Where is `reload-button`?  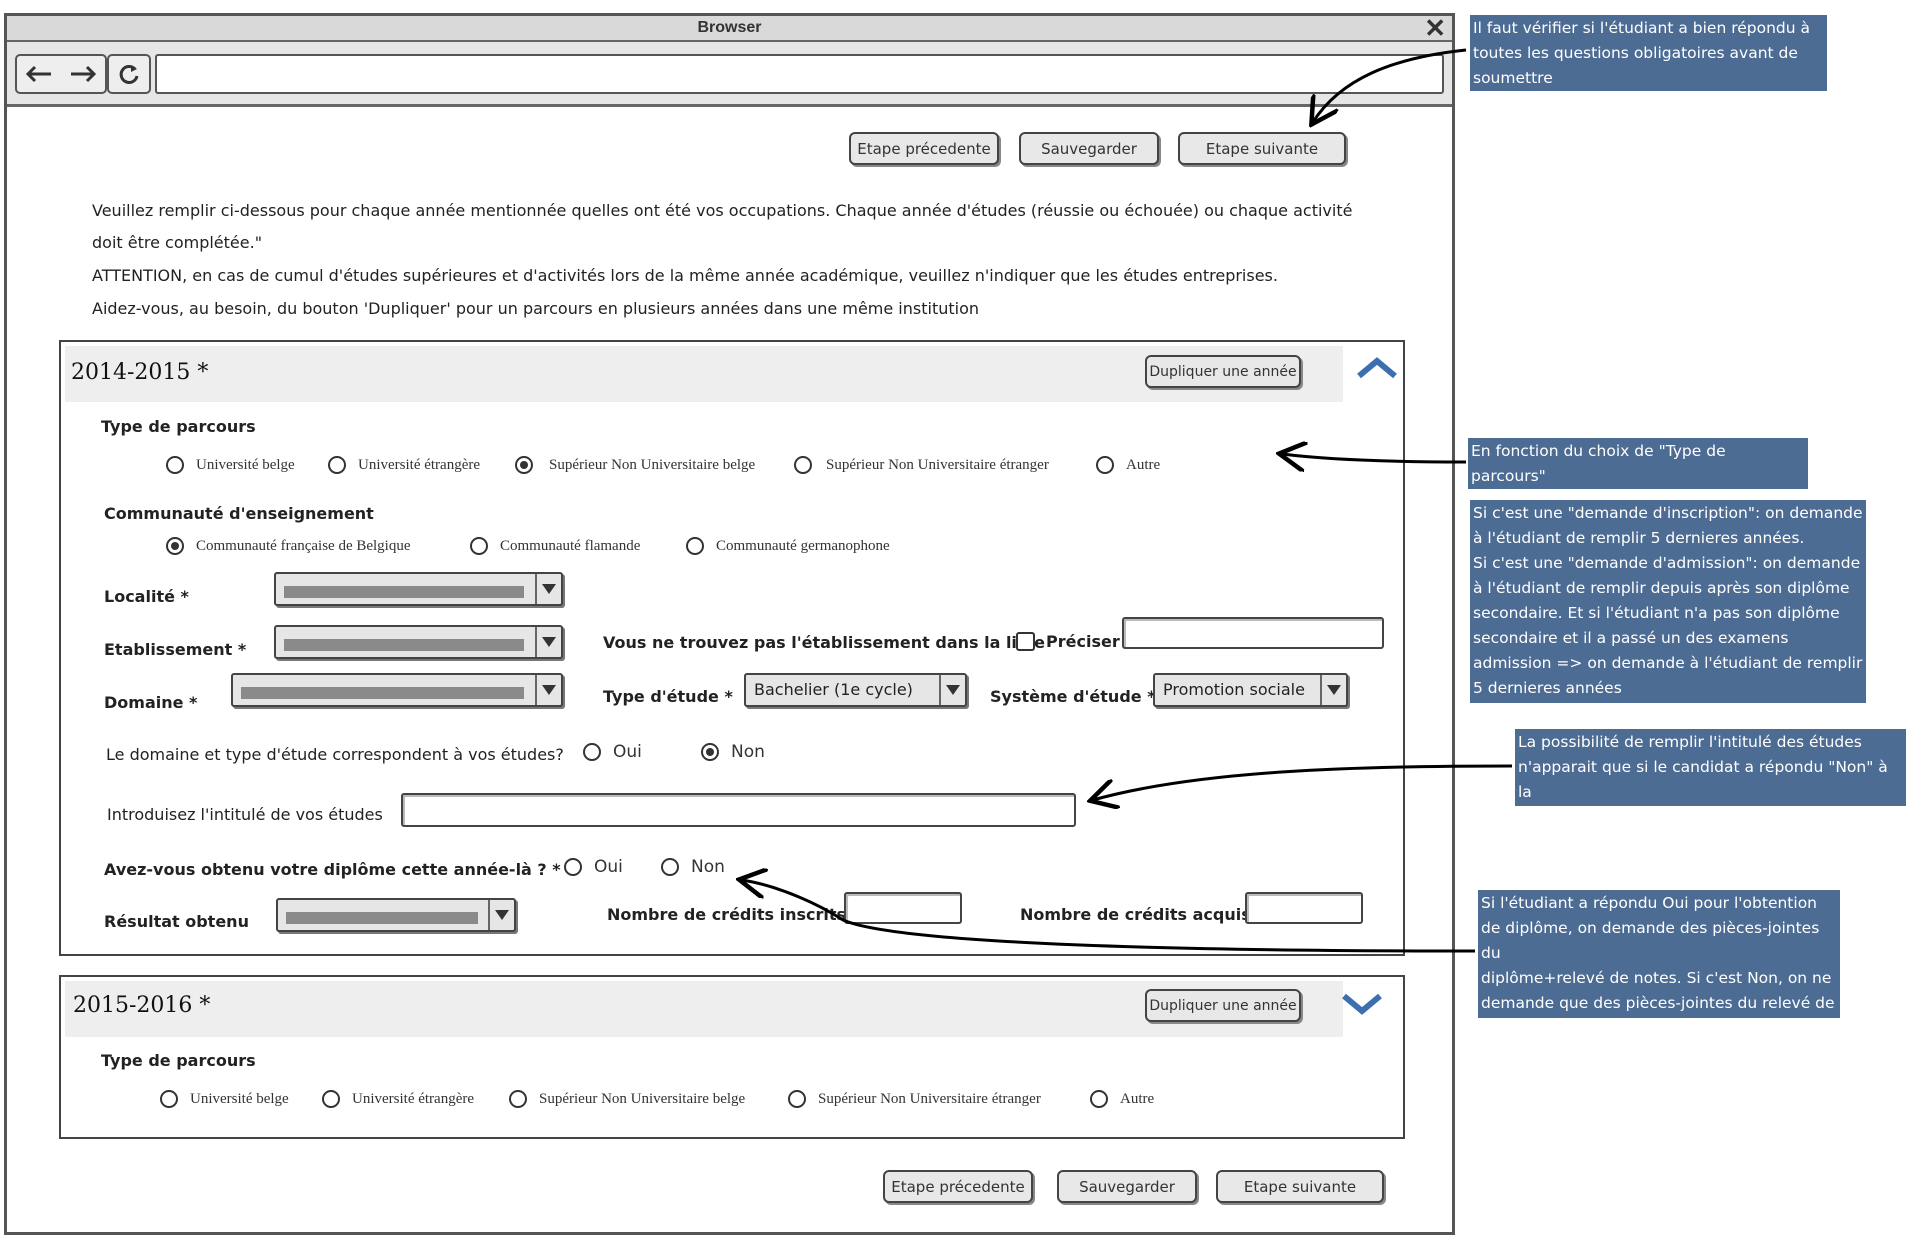 reload-button is located at coordinates (129, 74).